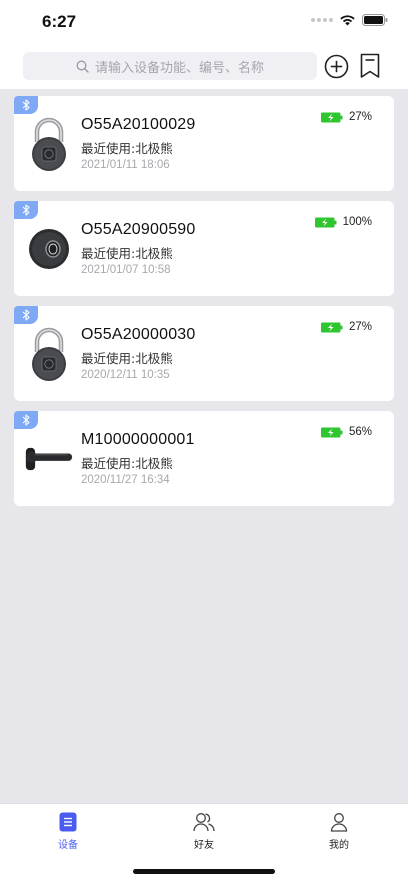  I want to click on device-id: M10000000001, so click(138, 439).